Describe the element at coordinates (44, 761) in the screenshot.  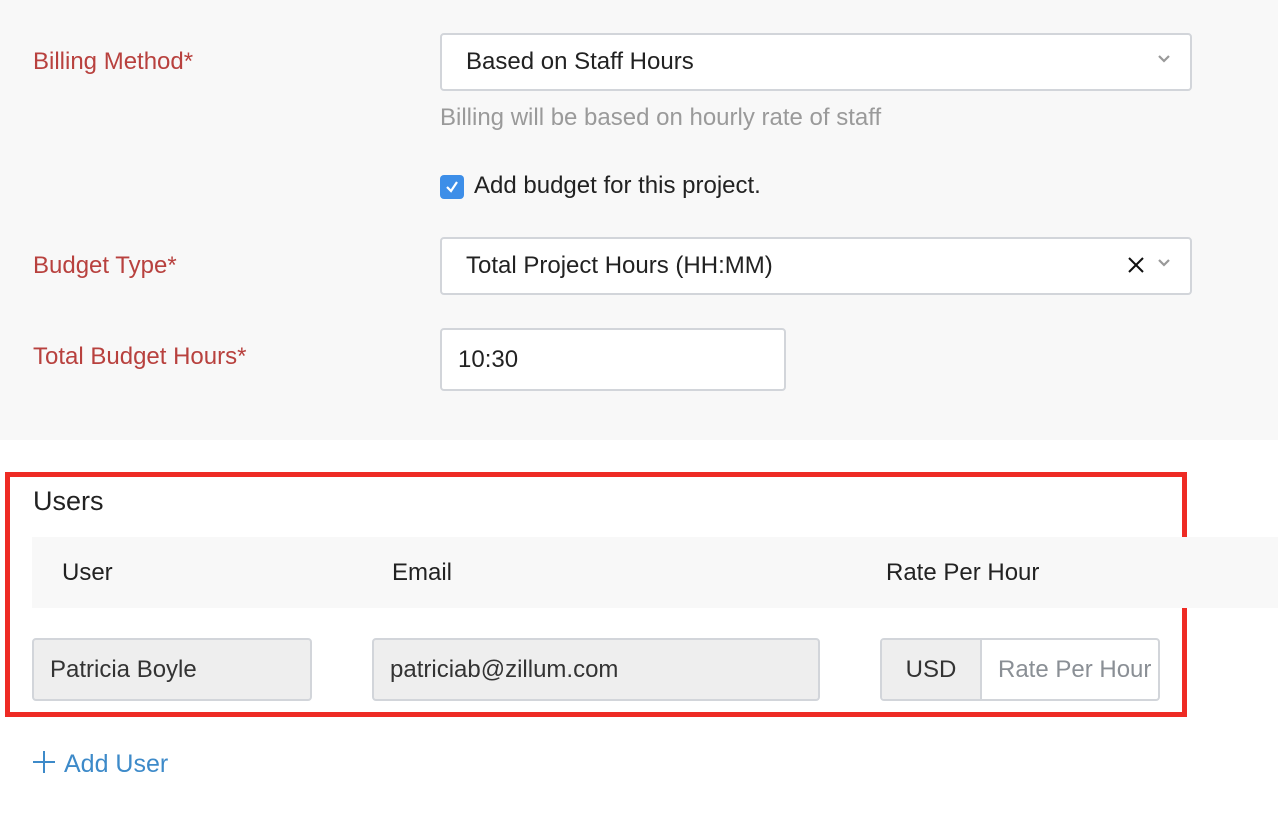
I see `plus-icon` at that location.